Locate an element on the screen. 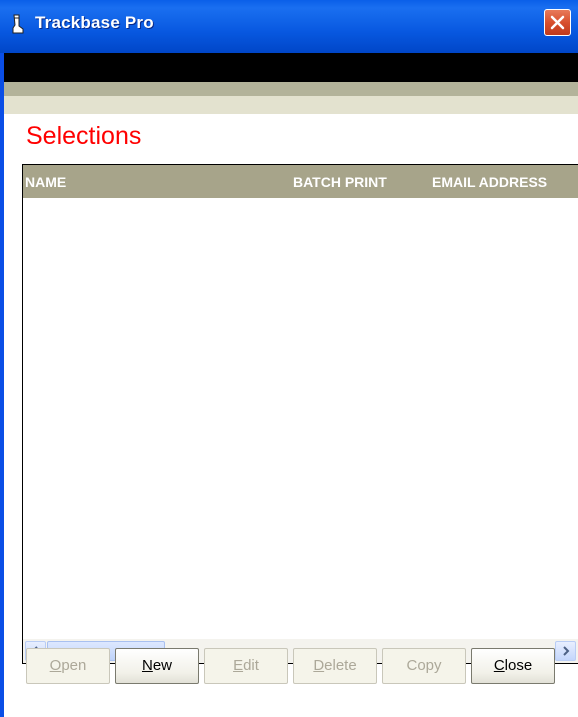 This screenshot has height=717, width=578. edit-button: Edit is located at coordinates (246, 666).